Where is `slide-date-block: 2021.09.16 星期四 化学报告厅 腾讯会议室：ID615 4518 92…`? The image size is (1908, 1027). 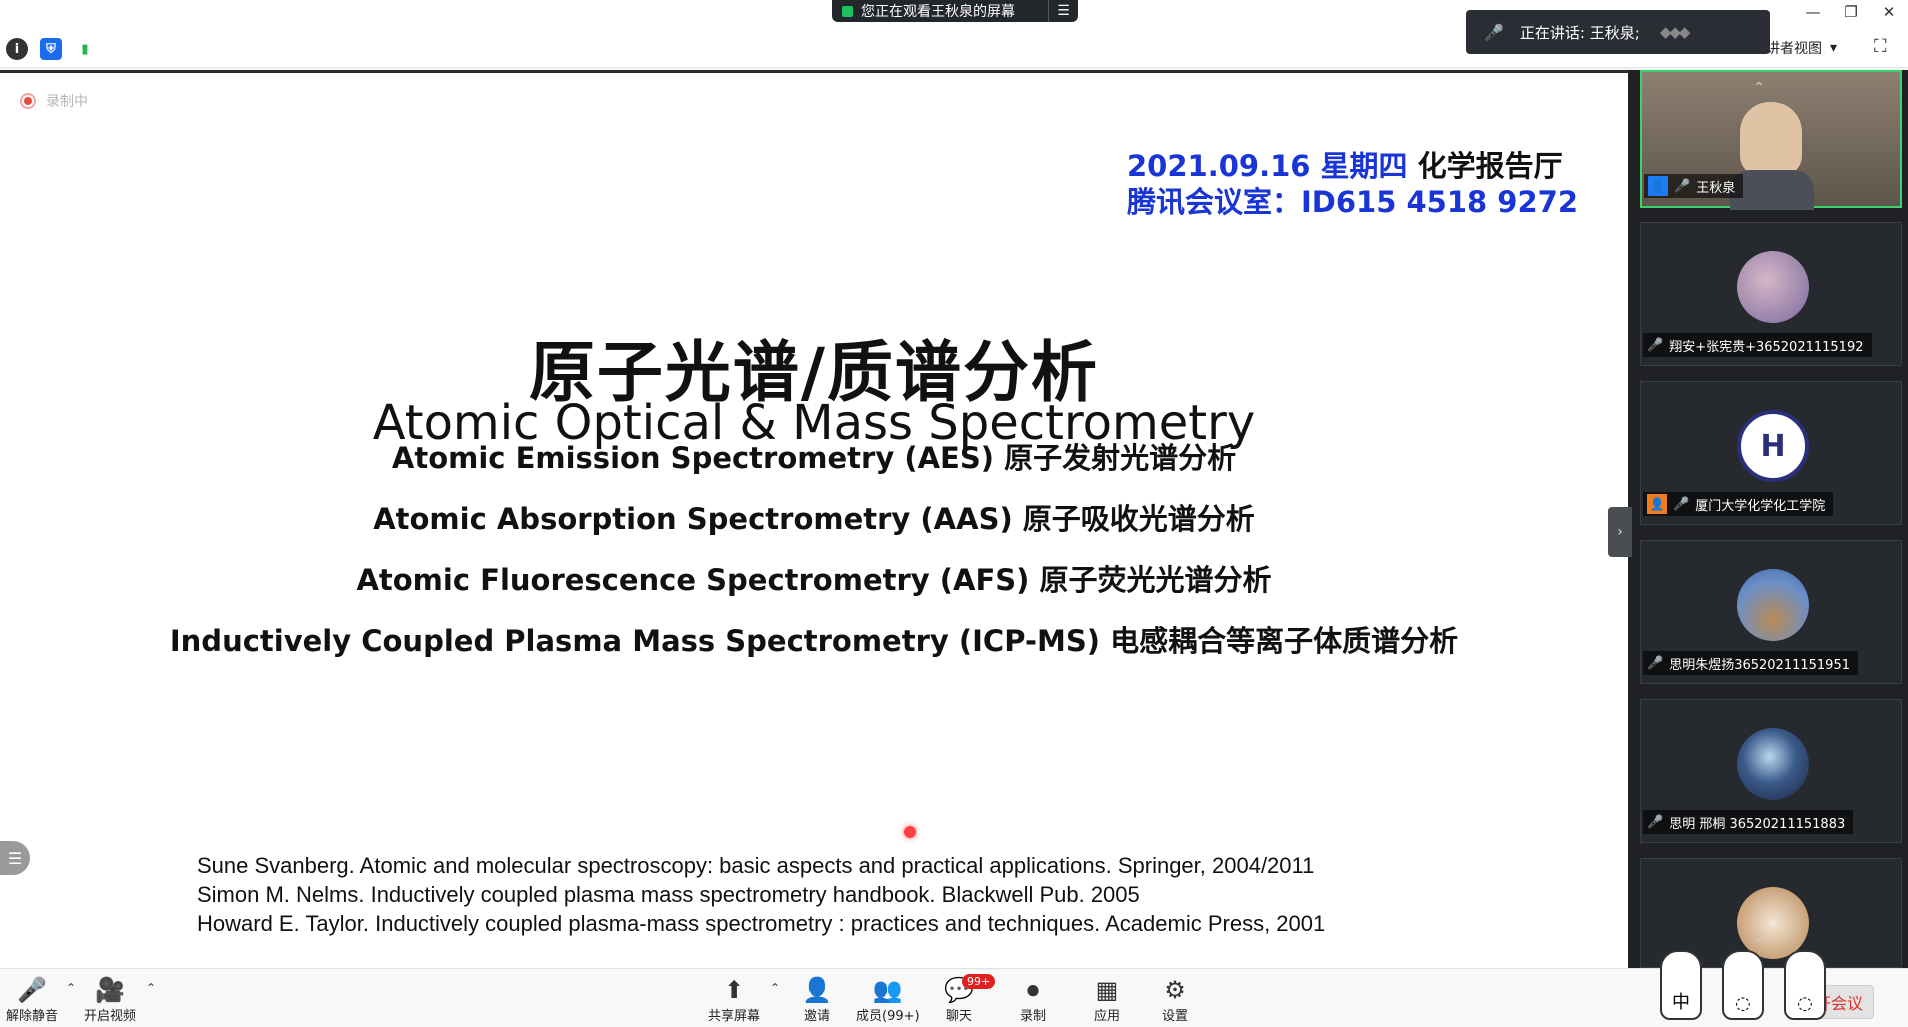 slide-date-block: 2021.09.16 星期四 化学报告厅 腾讯会议室：ID615 4518 92… is located at coordinates (1352, 184).